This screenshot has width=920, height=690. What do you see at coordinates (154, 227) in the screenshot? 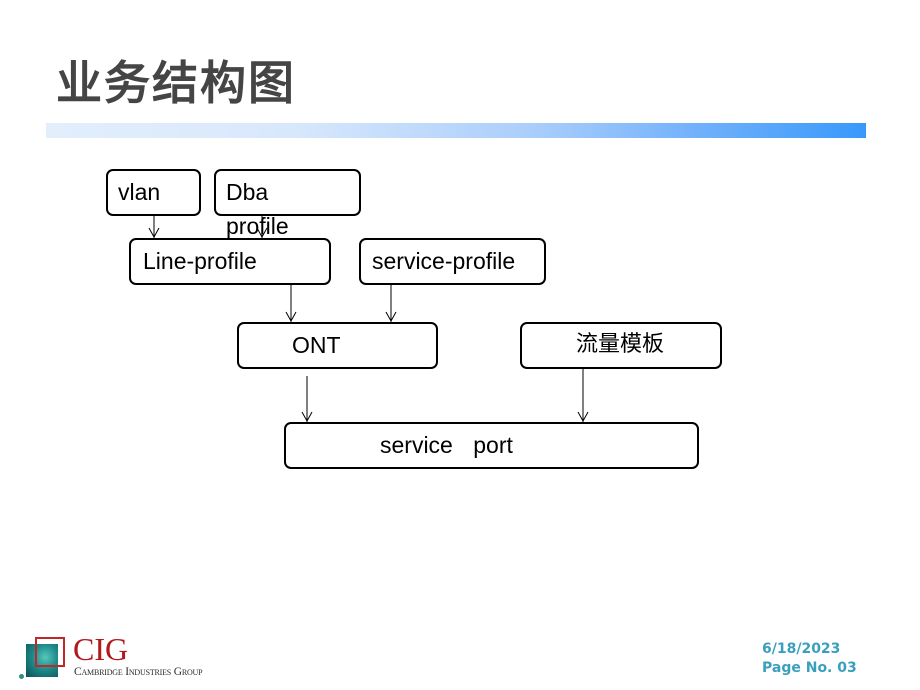
I see `arrow-vlan-to-line-profile` at bounding box center [154, 227].